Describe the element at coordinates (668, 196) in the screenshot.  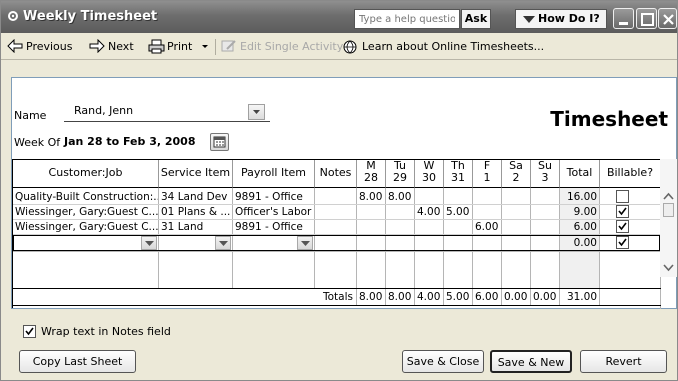
I see `scroll-up-icon` at that location.